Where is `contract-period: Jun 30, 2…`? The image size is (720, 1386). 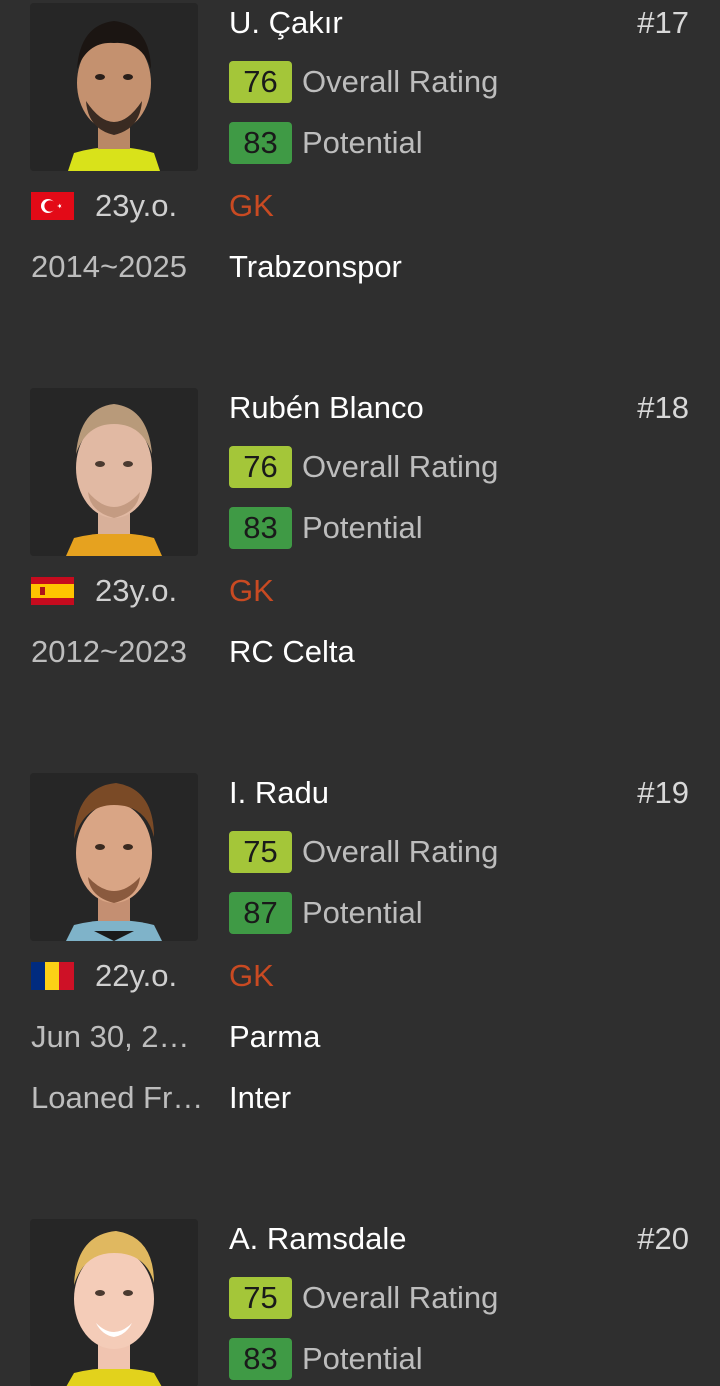
contract-period: Jun 30, 2… is located at coordinates (110, 1036).